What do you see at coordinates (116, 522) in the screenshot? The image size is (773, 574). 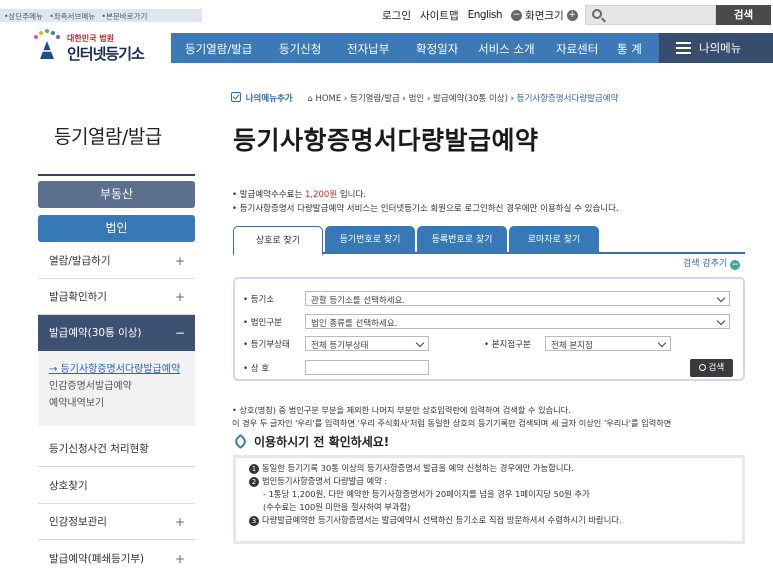 I see `sidebar-item-seal-info: 인감정보관리 +` at bounding box center [116, 522].